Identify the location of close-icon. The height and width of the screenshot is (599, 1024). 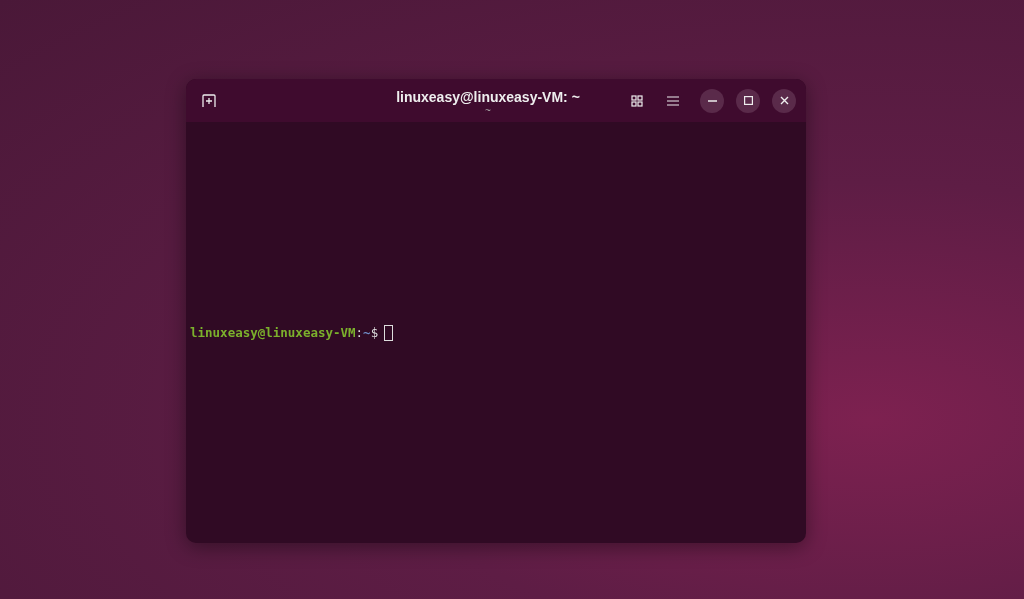
(784, 100).